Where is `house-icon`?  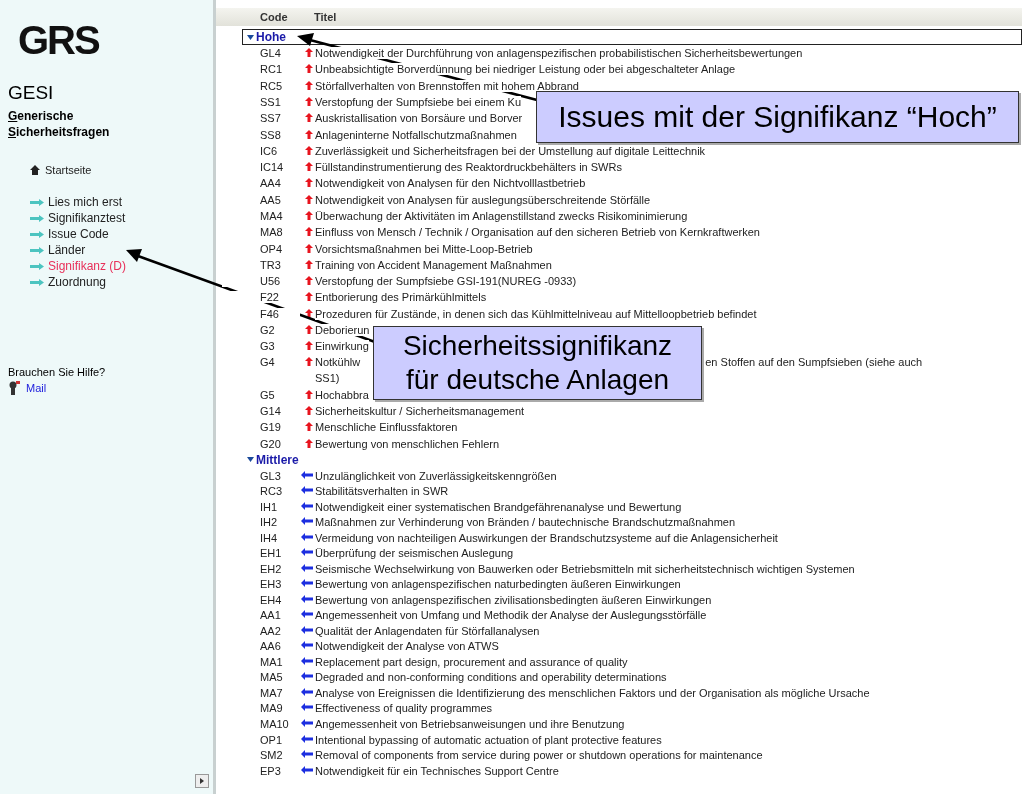
house-icon is located at coordinates (35, 170).